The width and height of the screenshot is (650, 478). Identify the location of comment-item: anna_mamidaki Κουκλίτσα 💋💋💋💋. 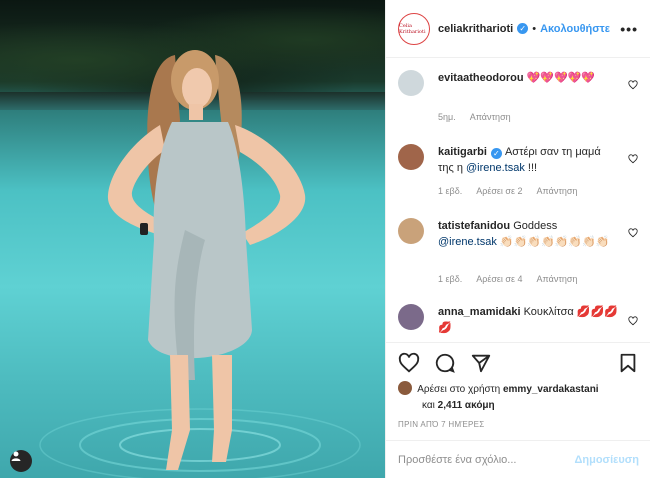
(518, 323).